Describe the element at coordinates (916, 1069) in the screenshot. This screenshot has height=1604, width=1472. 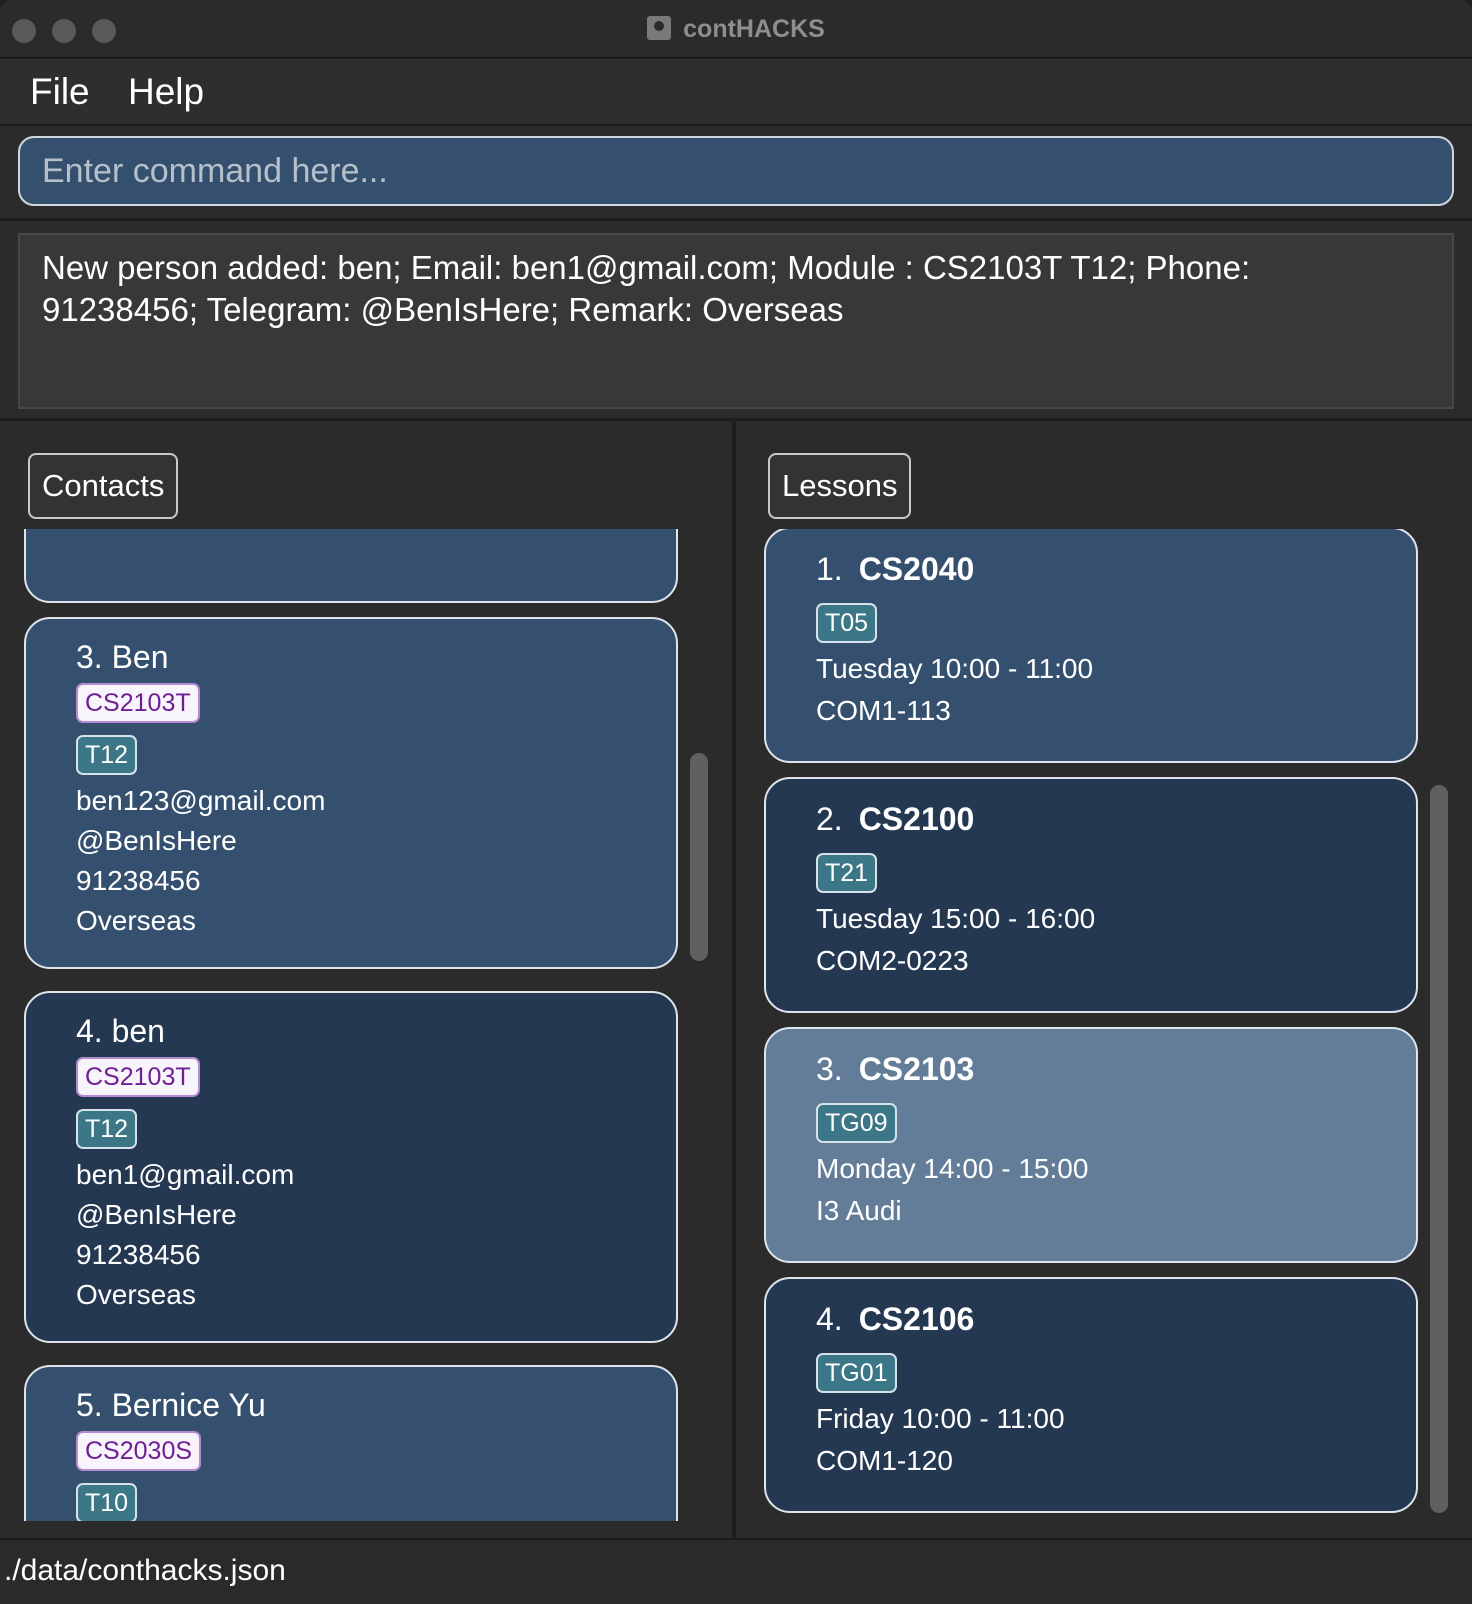
I see `lesson-code: CS2103` at that location.